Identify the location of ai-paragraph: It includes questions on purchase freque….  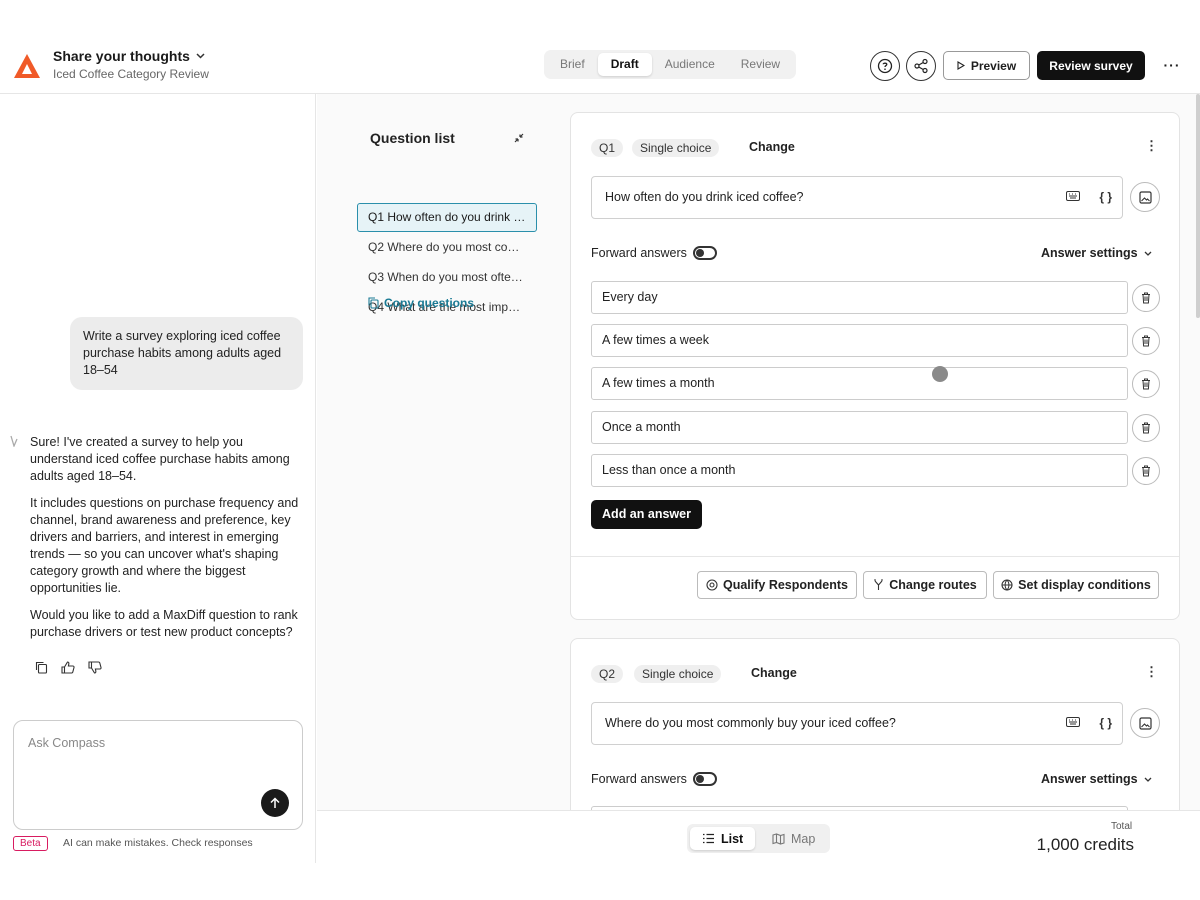
(164, 545).